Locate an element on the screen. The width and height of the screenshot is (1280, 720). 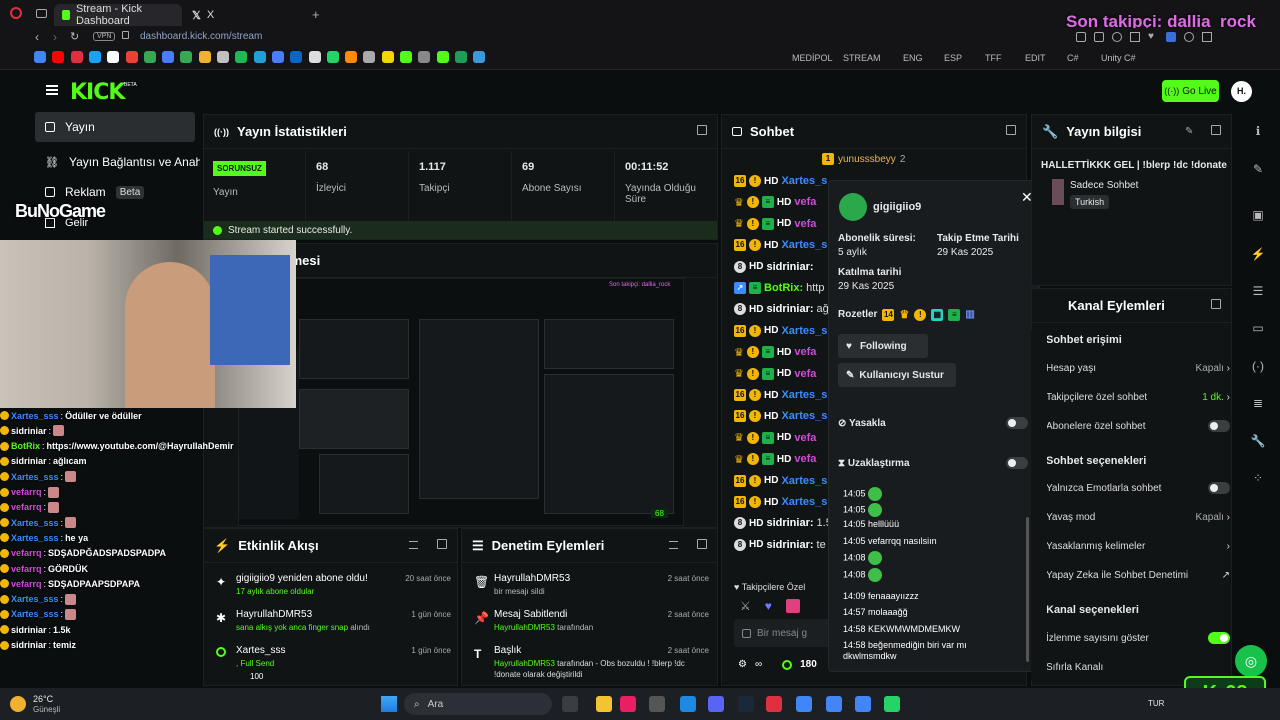
chat-message: ↗ ≡ BotRix: http is located at coordinates (779, 288).